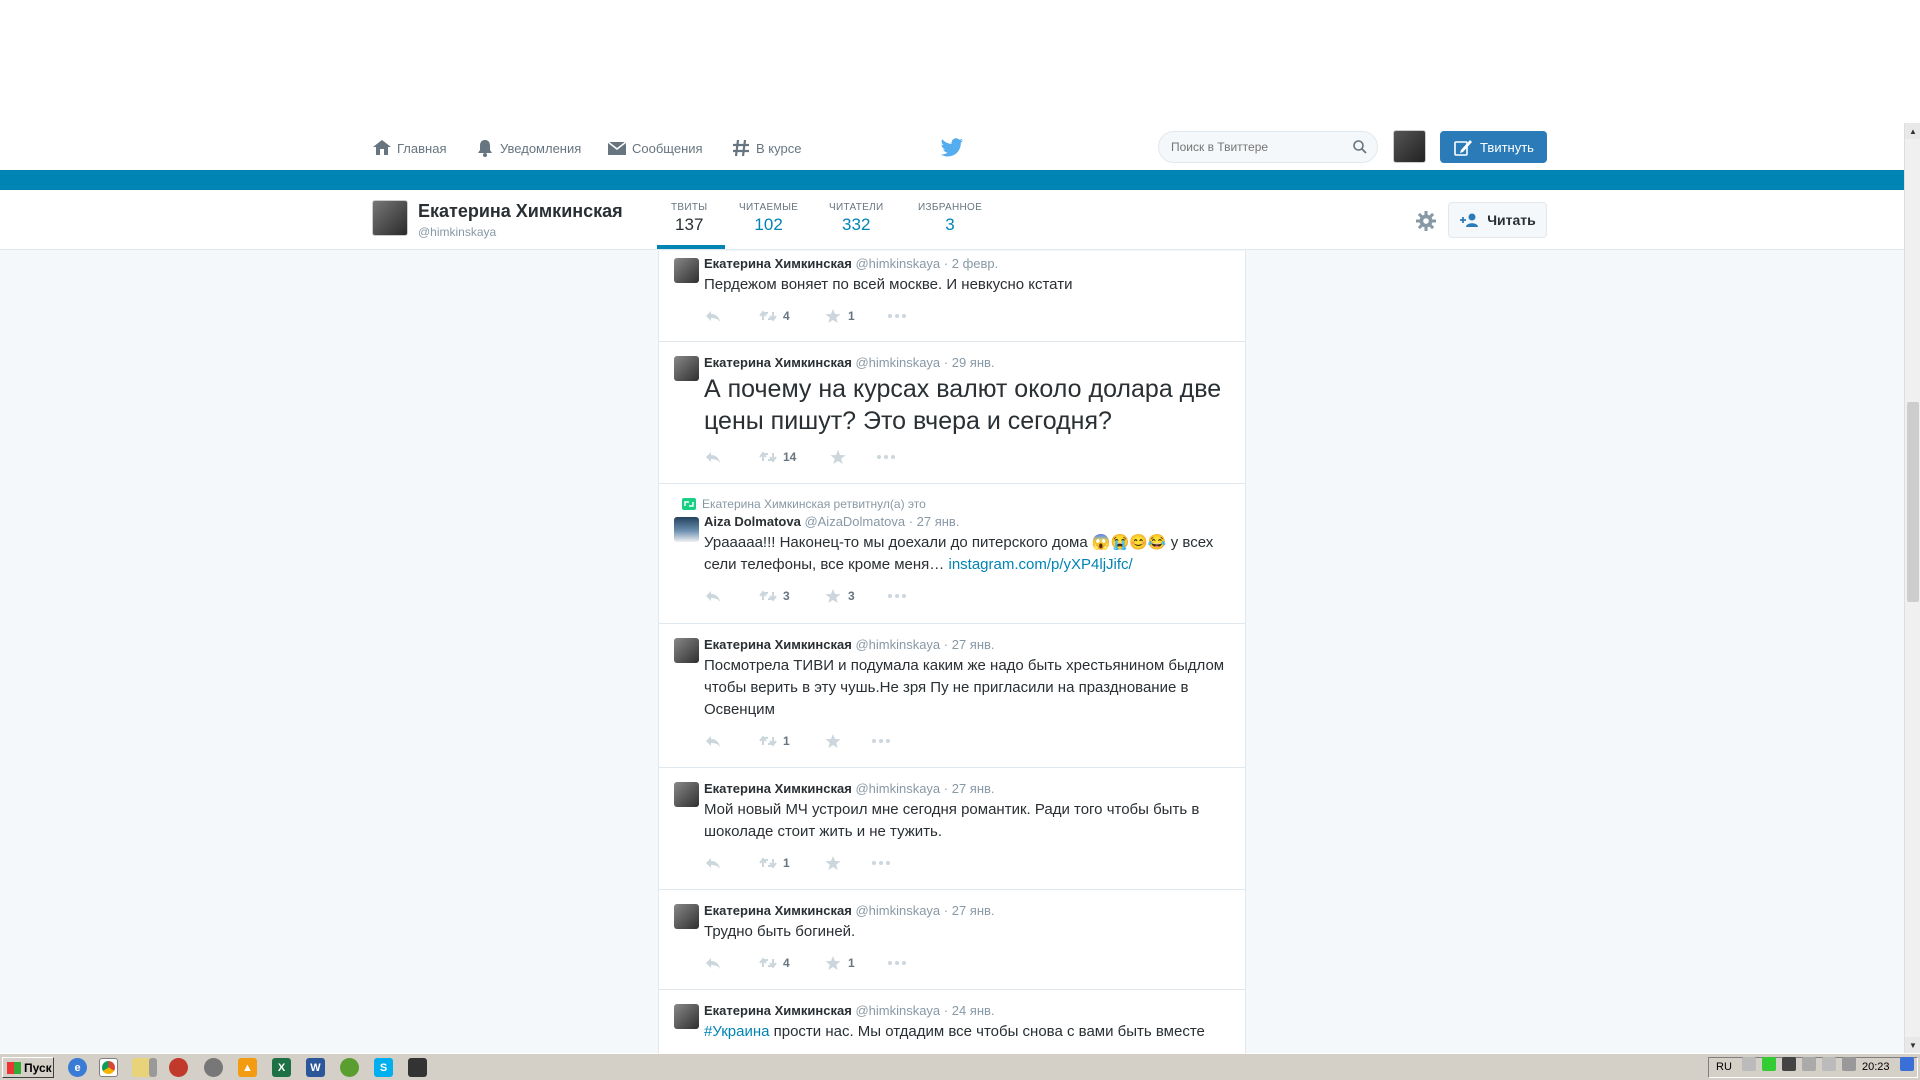  I want to click on tweet-author-name: Aiza Dolmatova, so click(752, 521).